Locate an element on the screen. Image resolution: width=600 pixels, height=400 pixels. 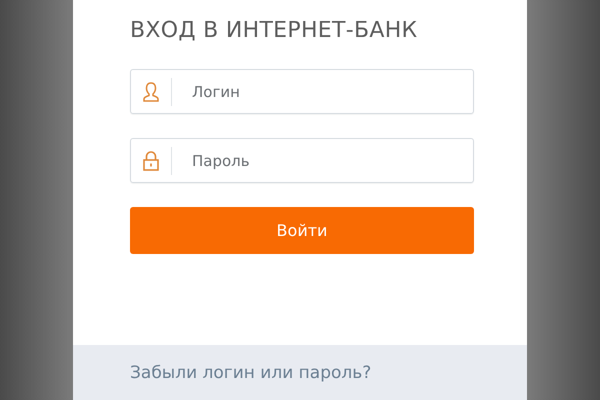
input-field: Пароль is located at coordinates (302, 160).